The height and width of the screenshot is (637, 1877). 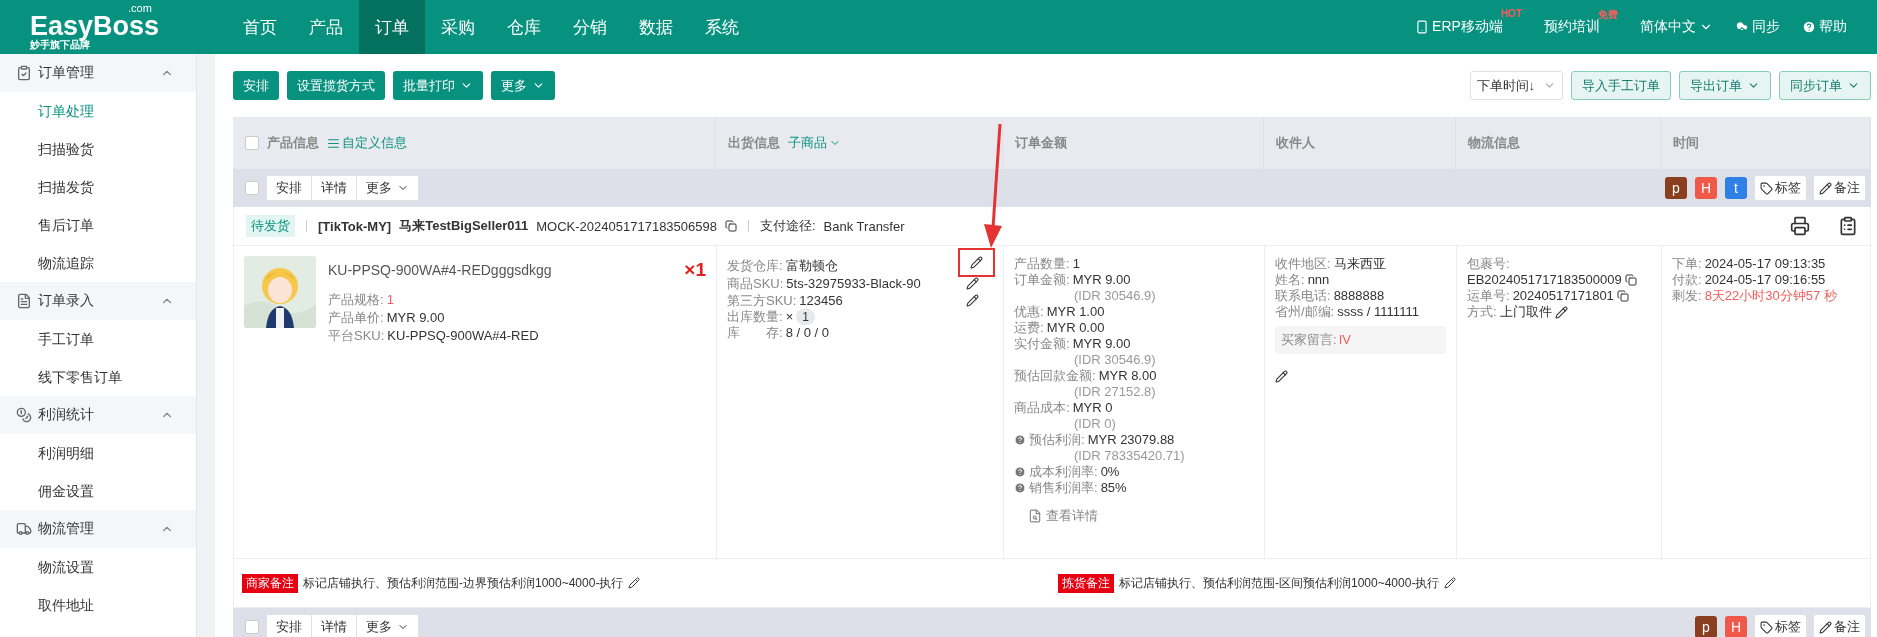 I want to click on group-label: 订单管理, so click(x=66, y=73).